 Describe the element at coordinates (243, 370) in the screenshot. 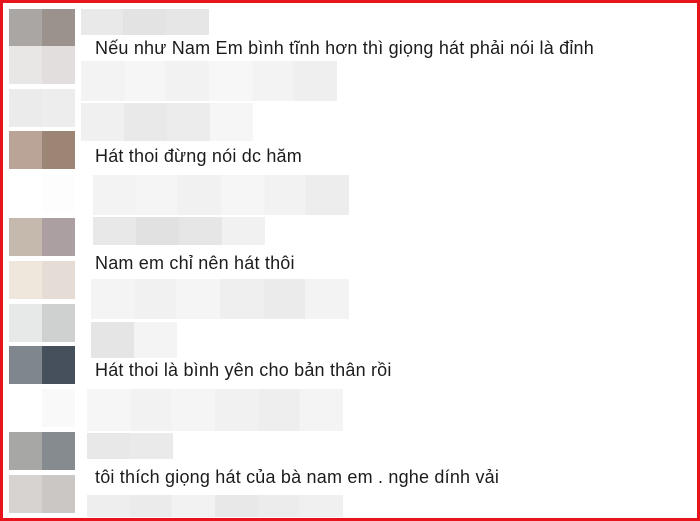

I see `comment-text: Hát thoi là bình yên cho bản thân rồi` at that location.